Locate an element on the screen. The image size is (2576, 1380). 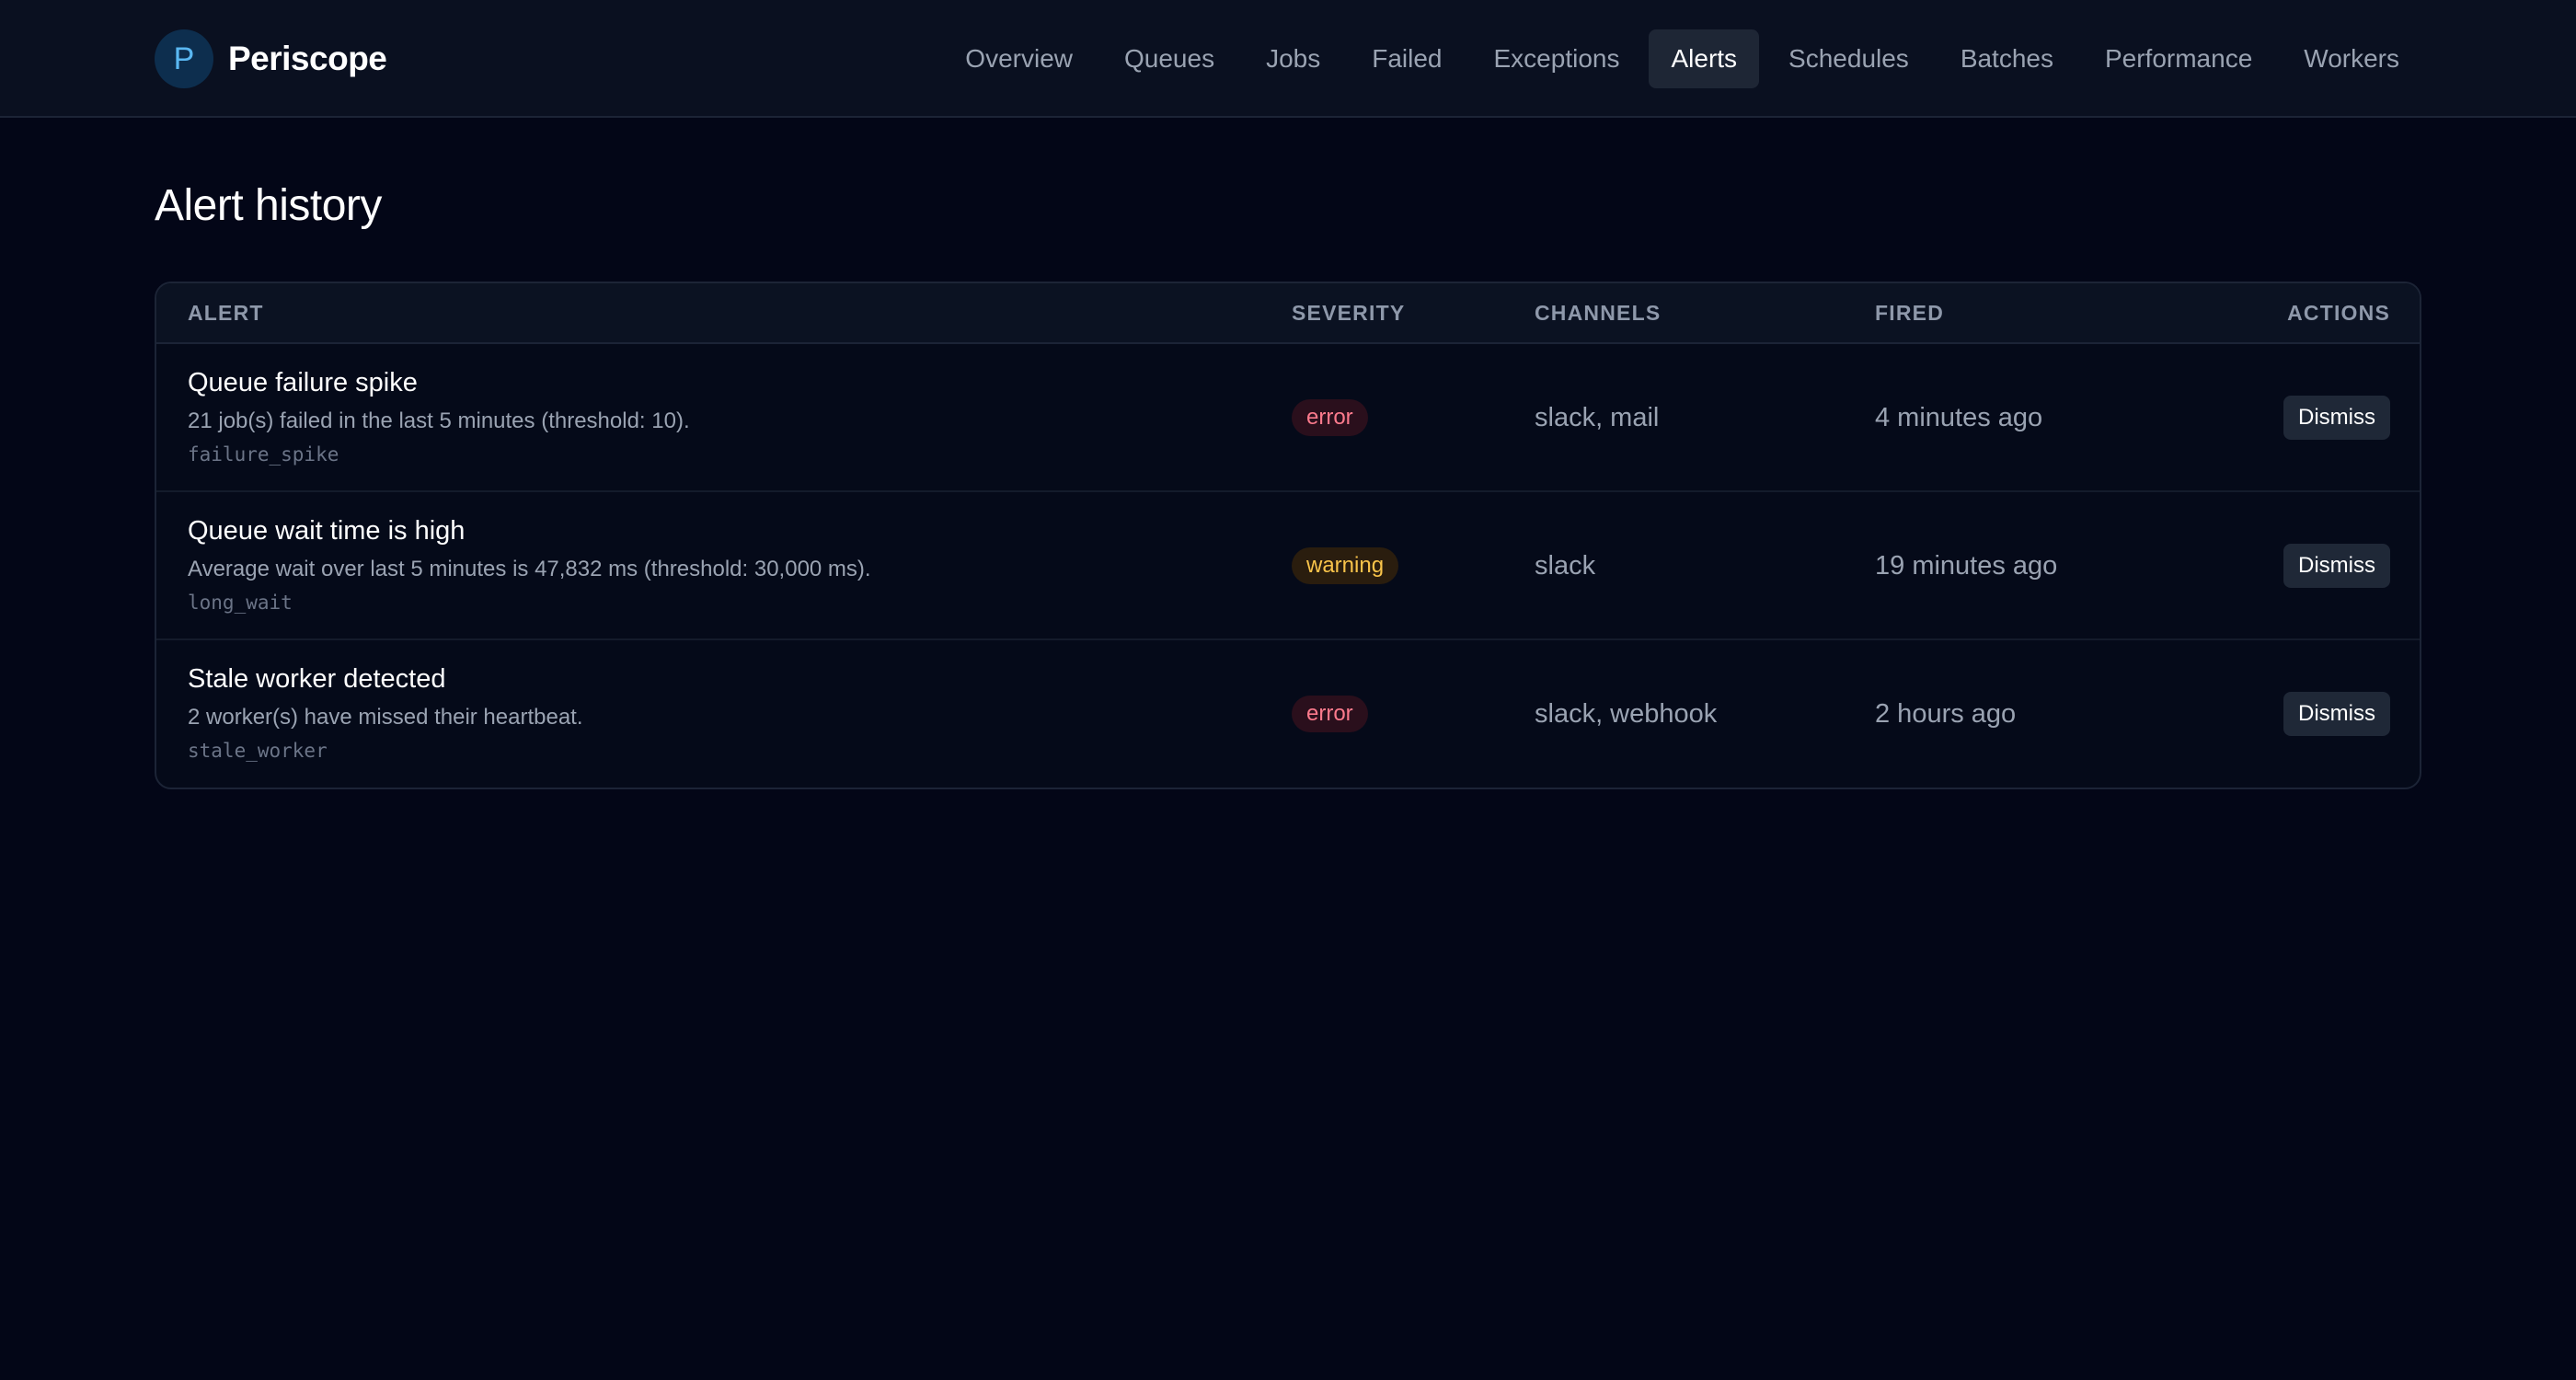
page-title: Alert history is located at coordinates (268, 205).